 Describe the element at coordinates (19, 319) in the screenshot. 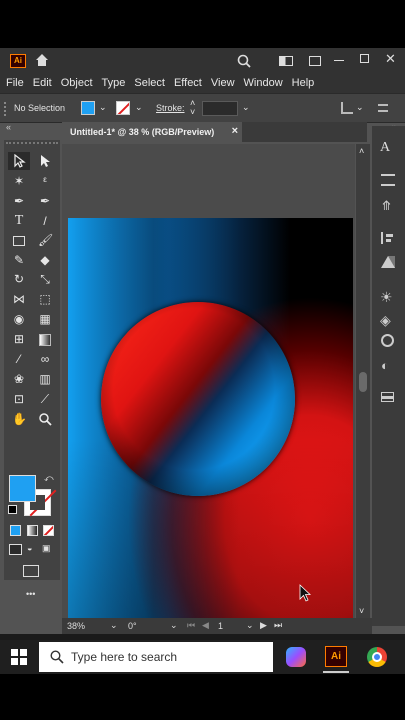

I see `shape-builder-tool-icon: ◉` at that location.